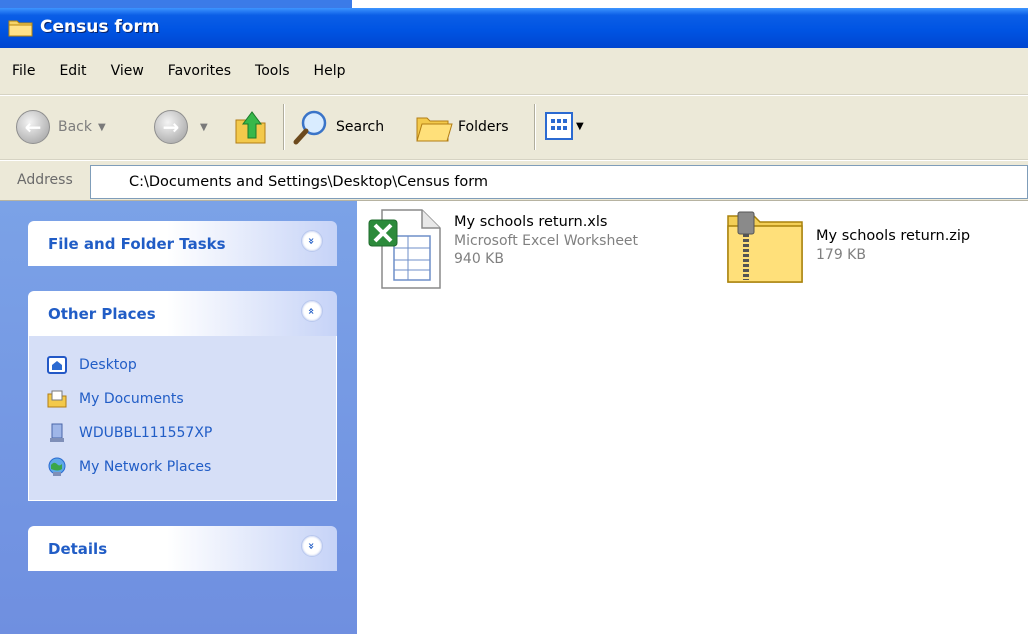  Describe the element at coordinates (72, 71) in the screenshot. I see `menu-edit: Edit` at that location.